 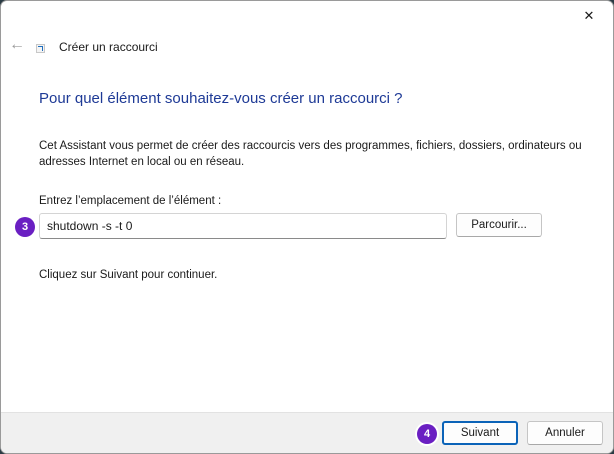 What do you see at coordinates (243, 226) in the screenshot?
I see `location-input` at bounding box center [243, 226].